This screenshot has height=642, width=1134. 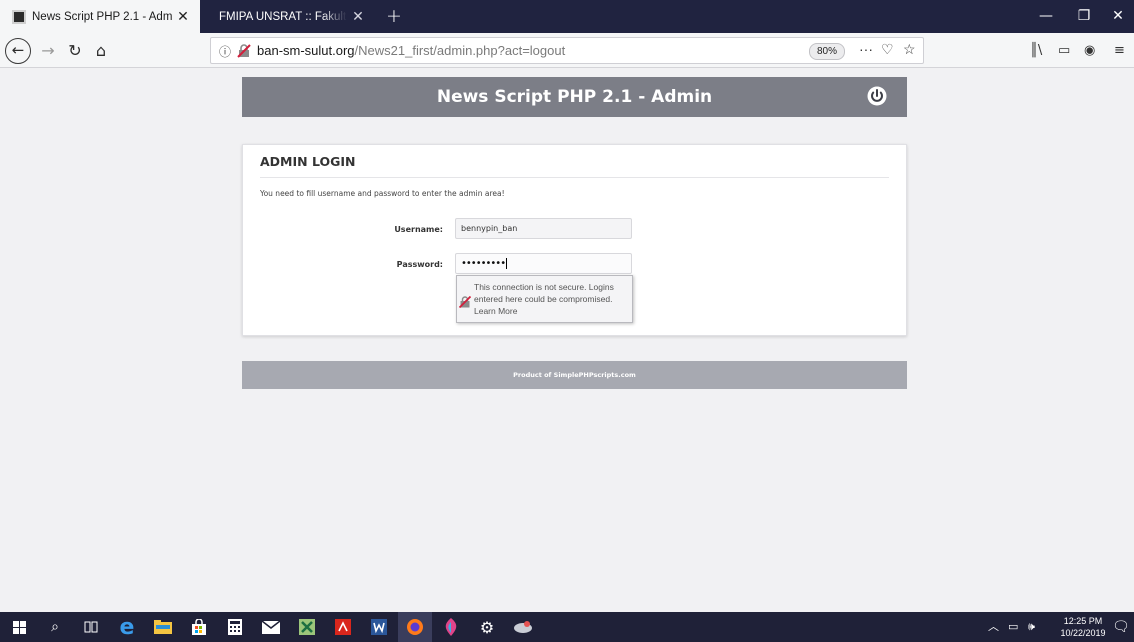 What do you see at coordinates (909, 49) in the screenshot?
I see `bookmark-star-icon: ☆` at bounding box center [909, 49].